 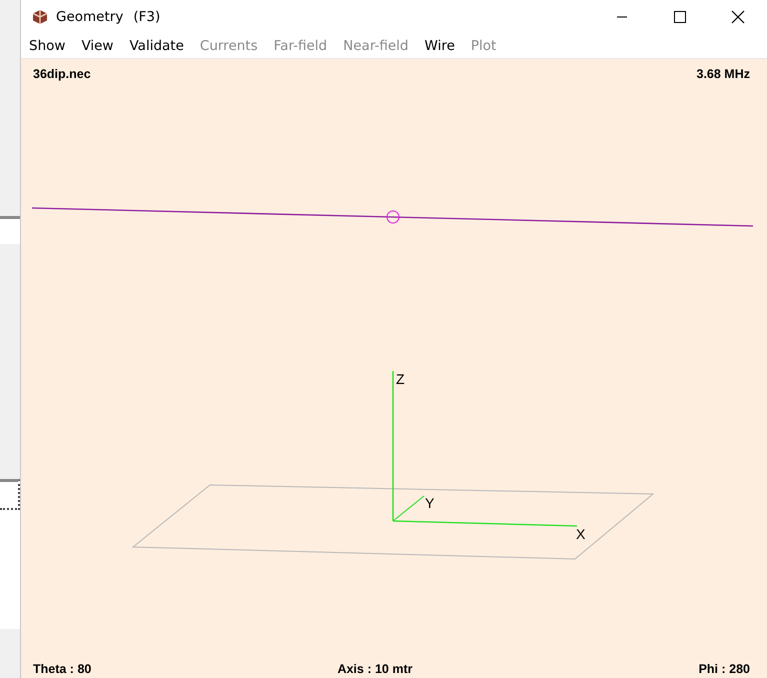 I want to click on axis-scale-label: Axis : 10 mtr, so click(x=374, y=669).